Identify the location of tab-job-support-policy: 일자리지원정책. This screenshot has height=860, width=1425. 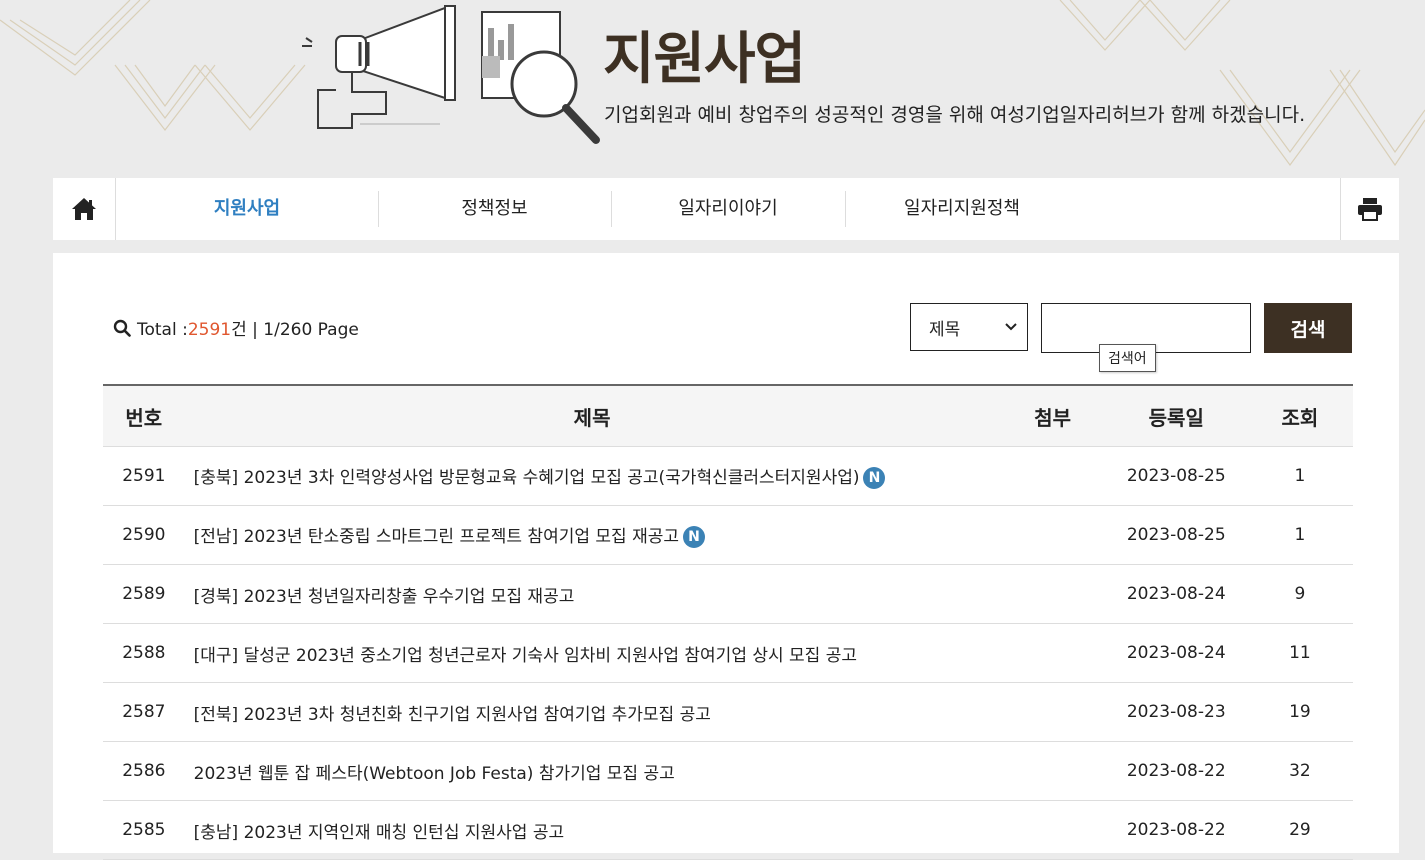
(962, 209).